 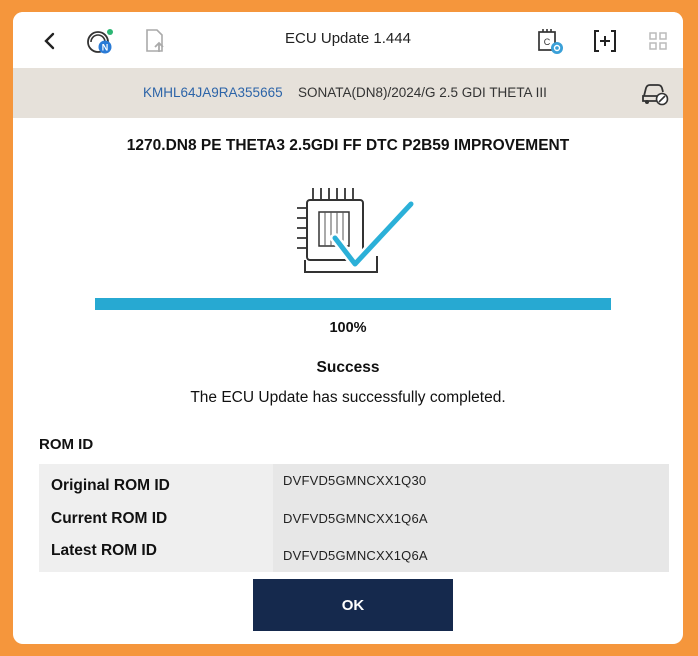 I want to click on progress-bar, so click(x=353, y=304).